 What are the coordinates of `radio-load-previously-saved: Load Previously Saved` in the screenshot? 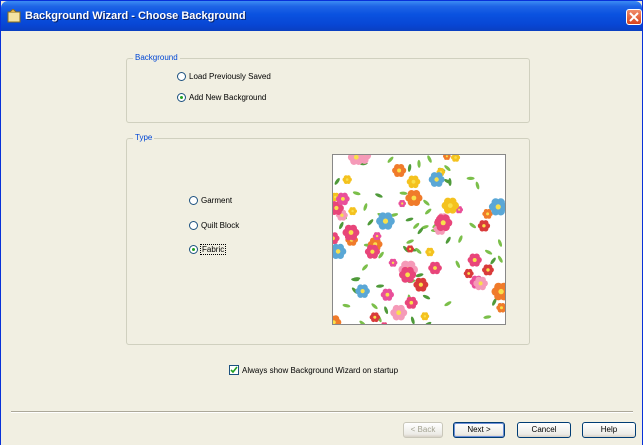 It's located at (224, 76).